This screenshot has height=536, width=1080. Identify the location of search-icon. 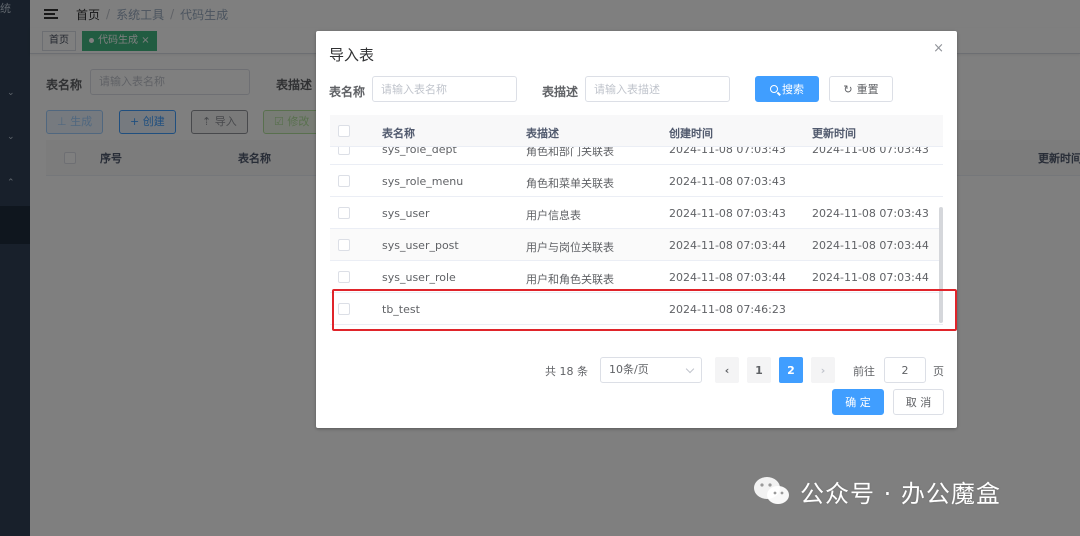
(774, 89).